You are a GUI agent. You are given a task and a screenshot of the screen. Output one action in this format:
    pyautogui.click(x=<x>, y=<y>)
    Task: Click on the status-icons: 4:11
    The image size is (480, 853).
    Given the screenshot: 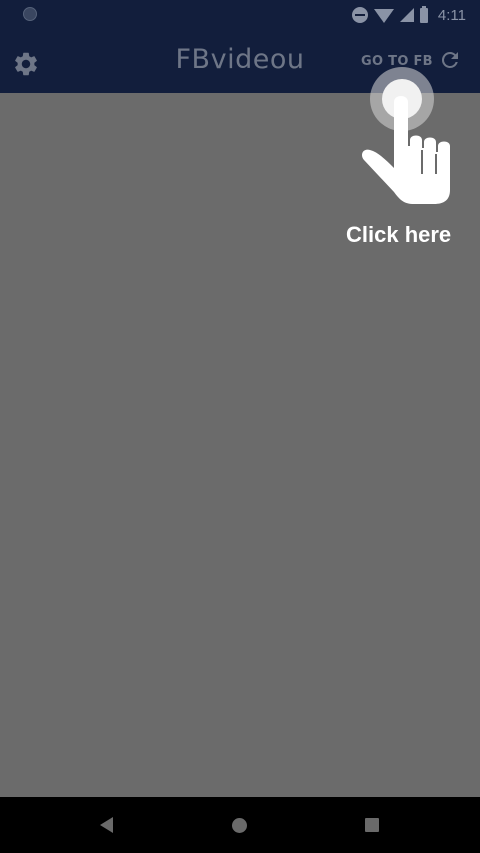 What is the action you would take?
    pyautogui.click(x=408, y=15)
    